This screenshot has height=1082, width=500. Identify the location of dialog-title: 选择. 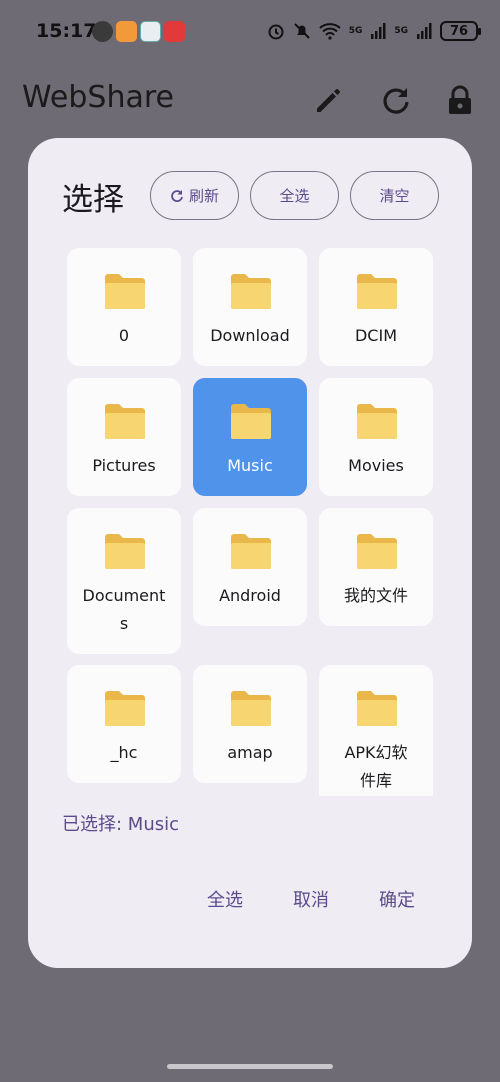
(93, 200).